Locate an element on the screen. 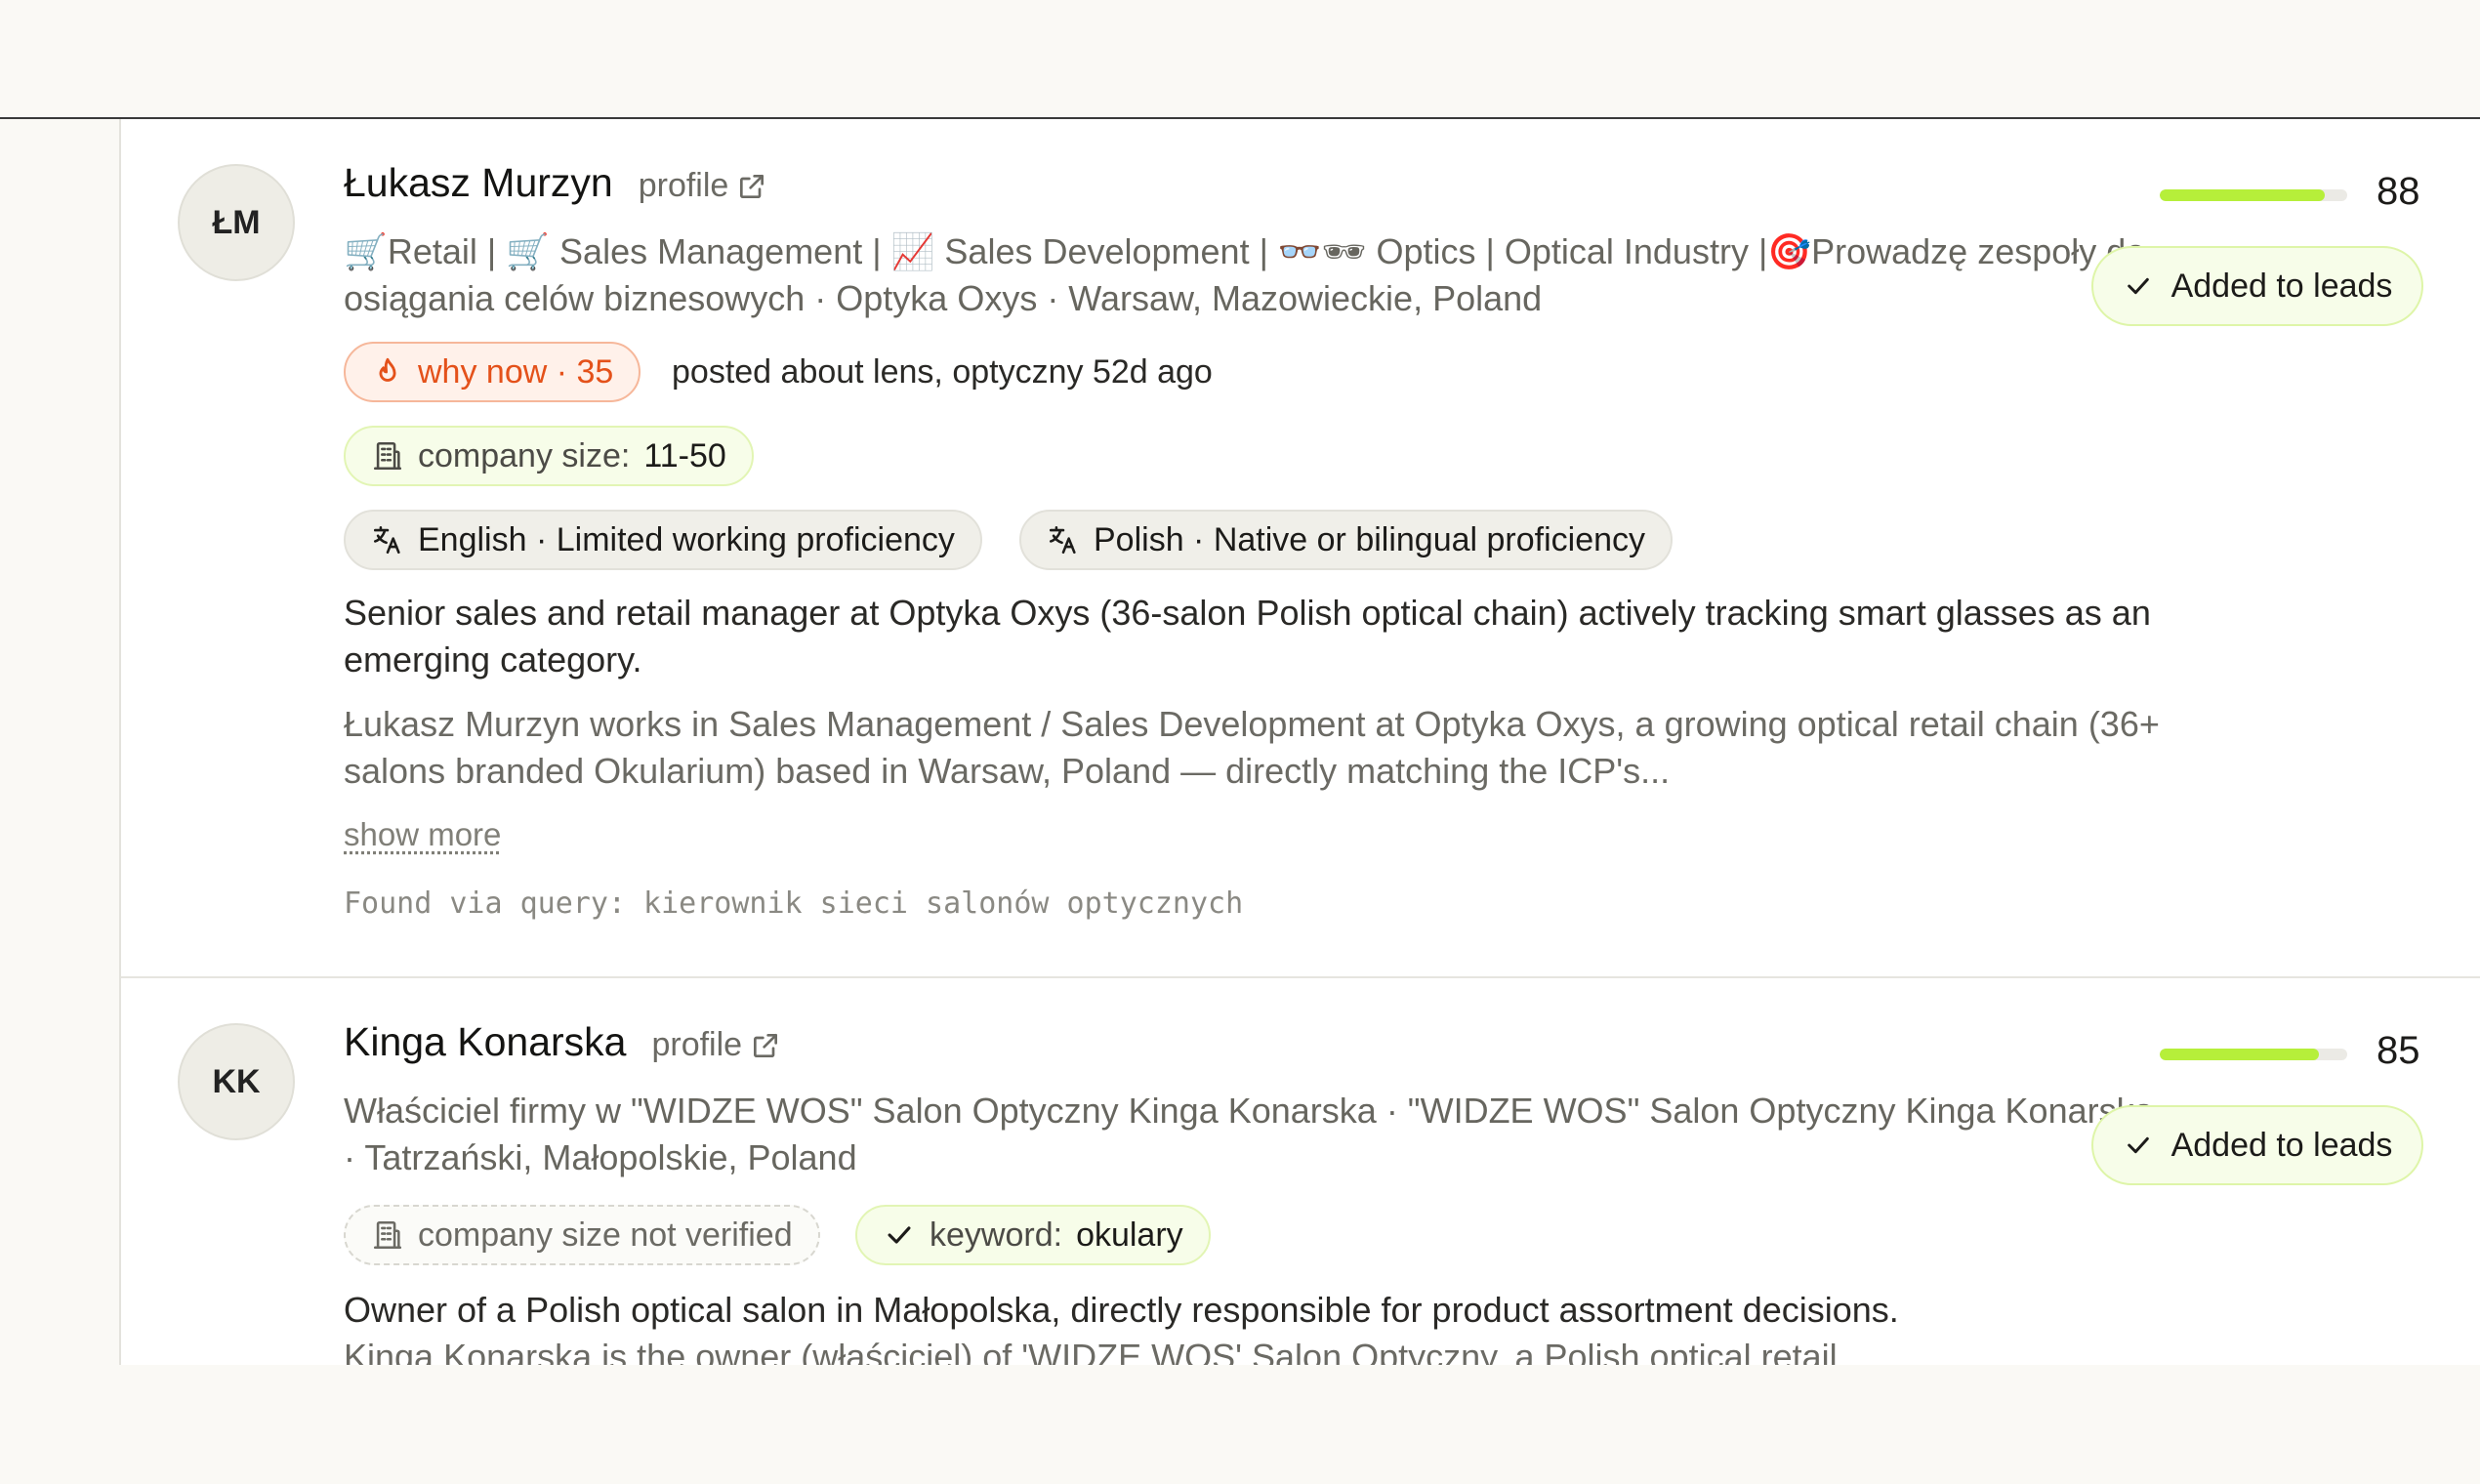 Image resolution: width=2480 pixels, height=1484 pixels. company-size-unverified-badge: company size not verified is located at coordinates (582, 1235).